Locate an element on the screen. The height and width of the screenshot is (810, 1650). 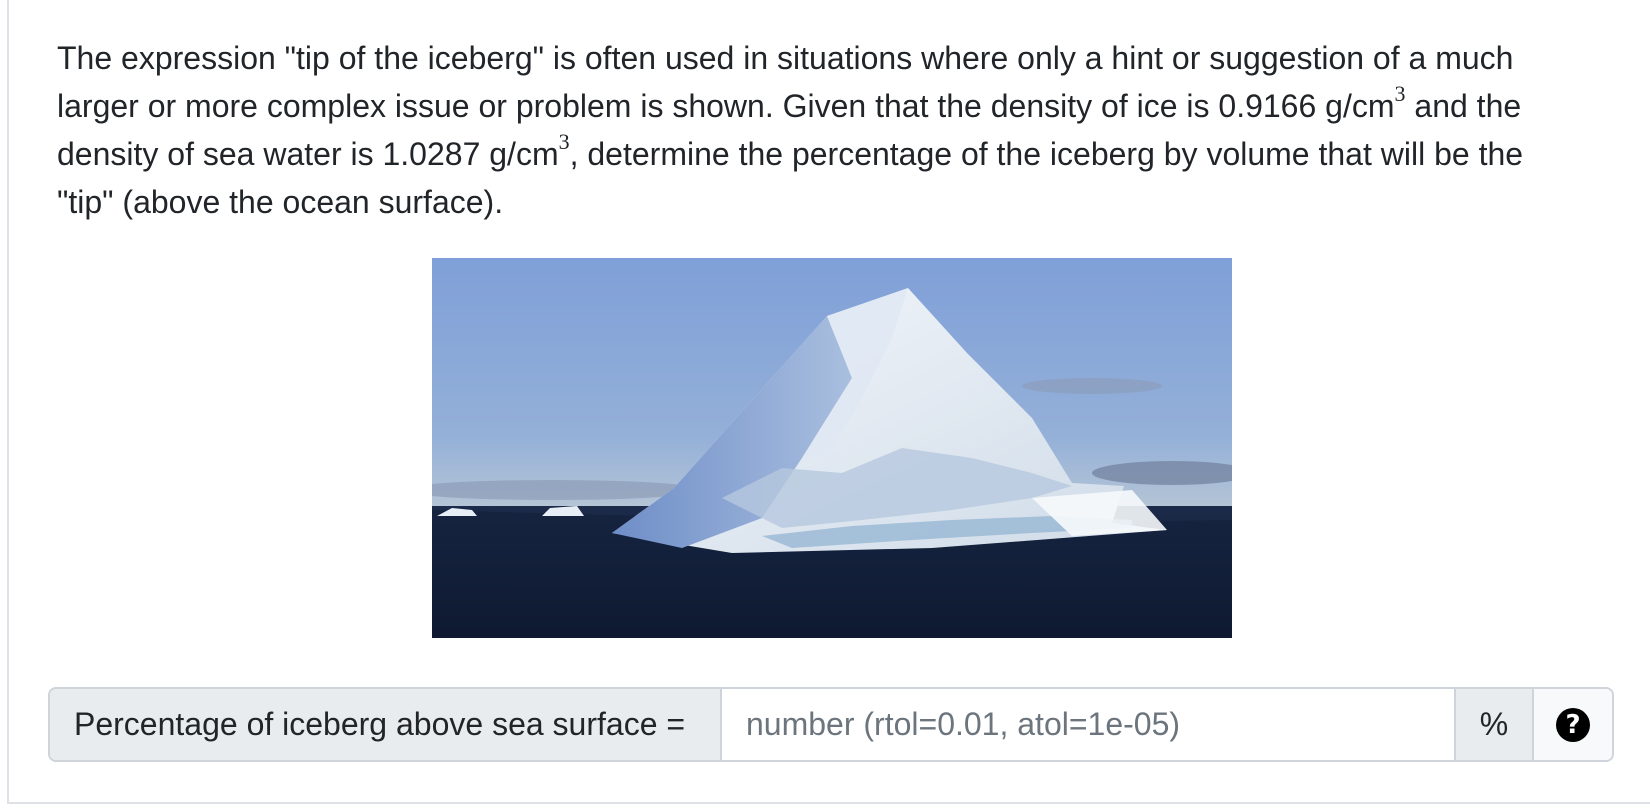
answer-input is located at coordinates (1088, 724).